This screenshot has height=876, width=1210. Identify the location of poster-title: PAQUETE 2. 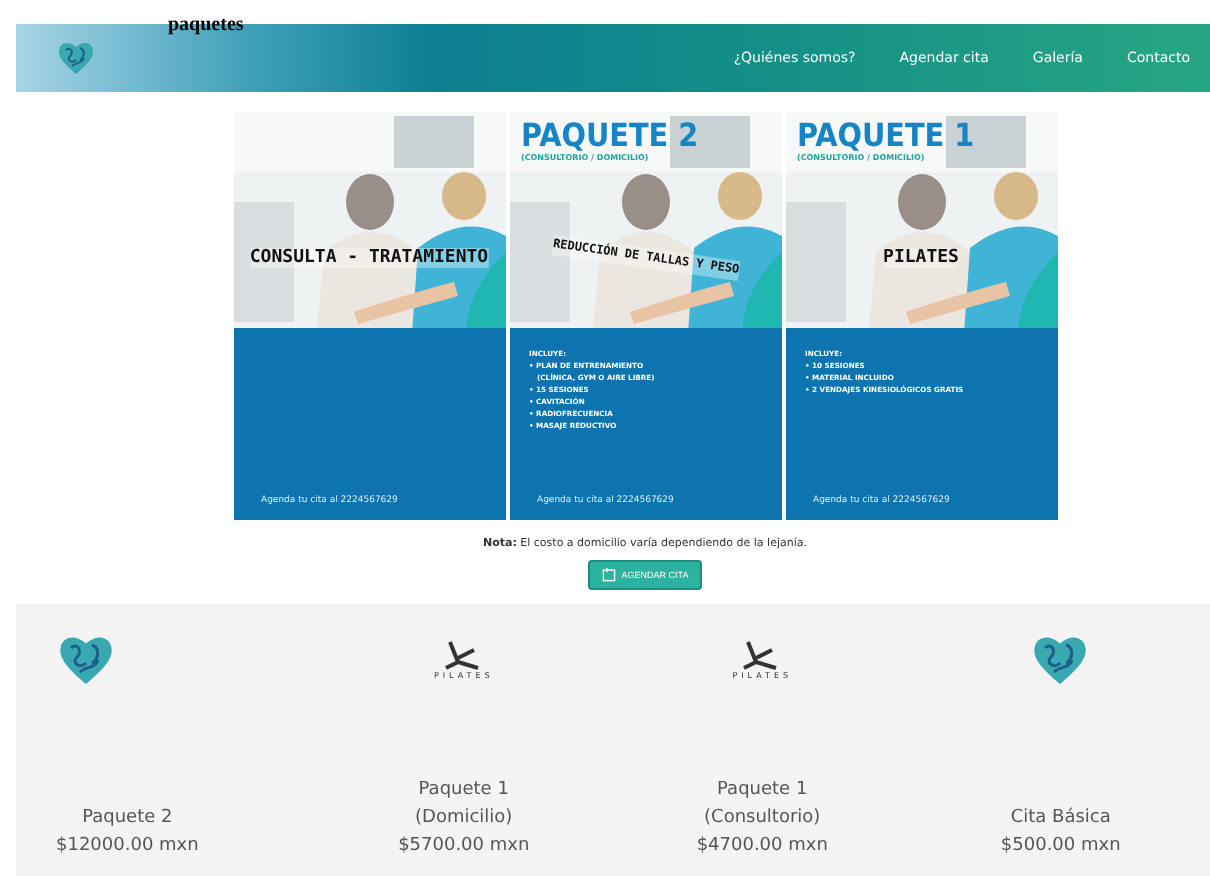
(610, 136).